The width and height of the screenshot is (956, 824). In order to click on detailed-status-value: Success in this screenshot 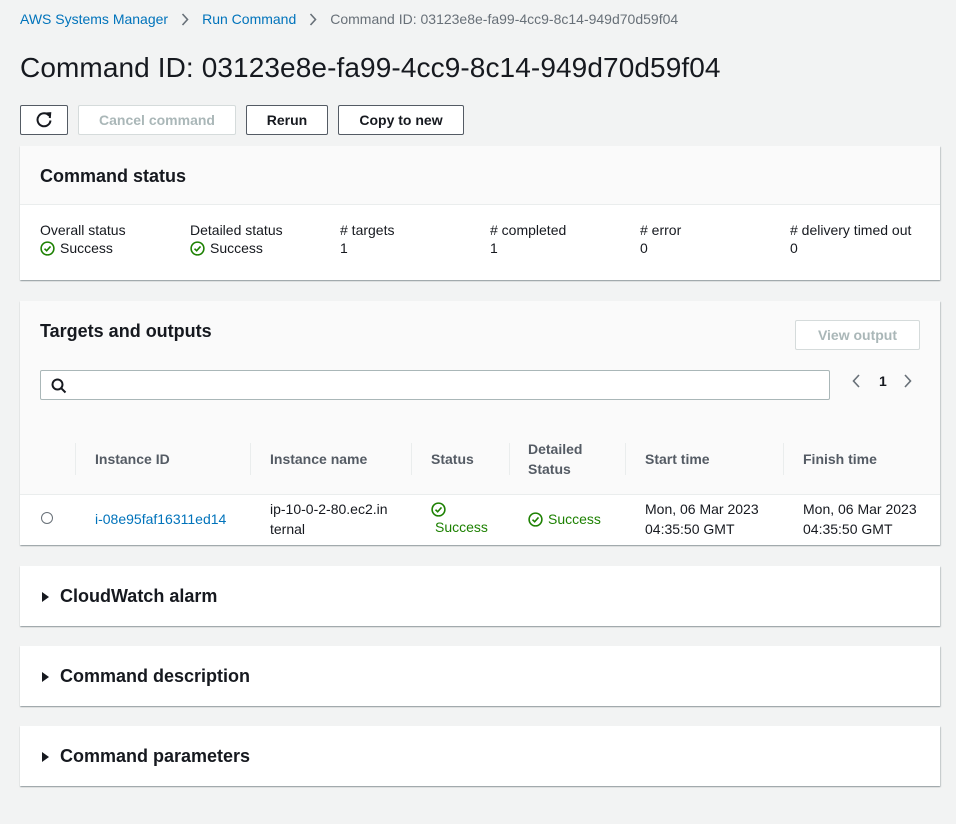, I will do `click(236, 248)`.